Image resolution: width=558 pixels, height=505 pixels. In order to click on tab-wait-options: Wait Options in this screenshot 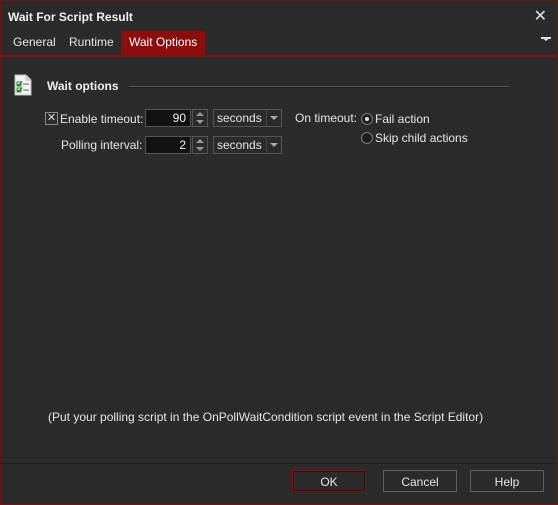, I will do `click(163, 43)`.